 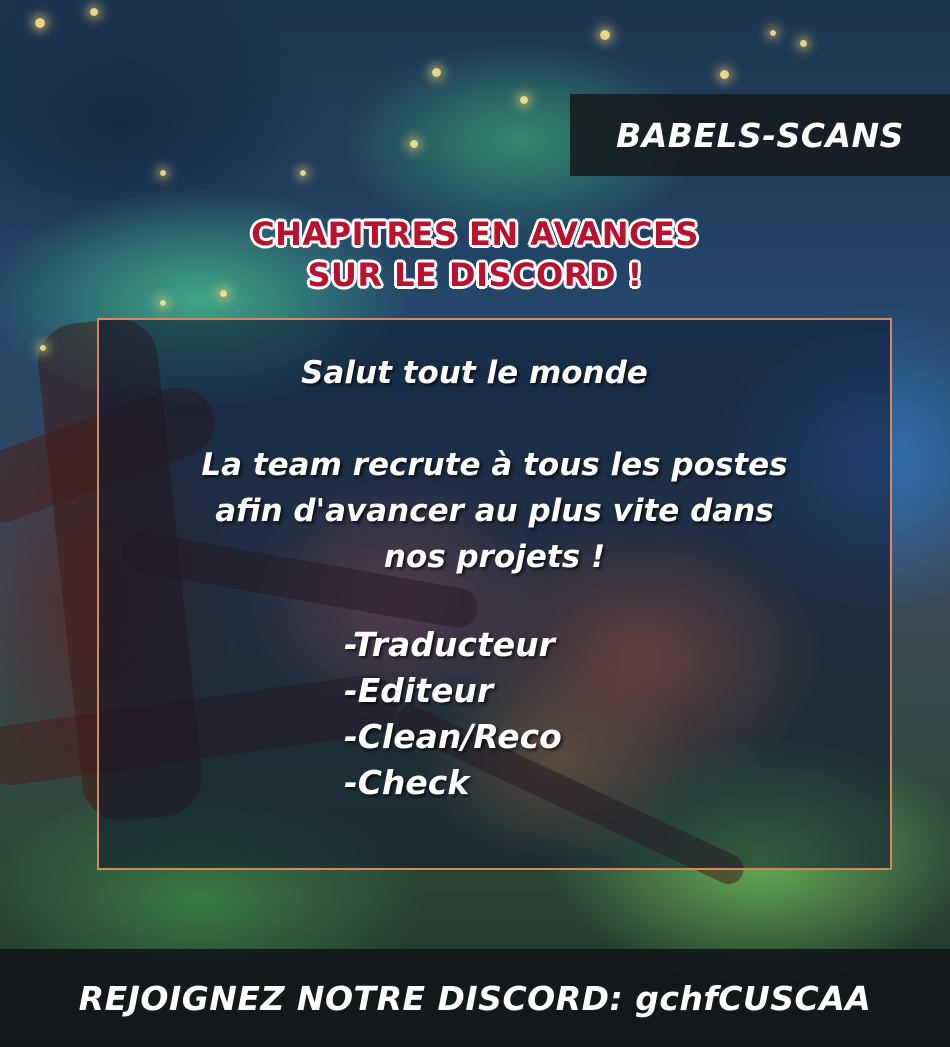 I want to click on message-line-1: La team recrute à tous les postes, so click(x=494, y=465).